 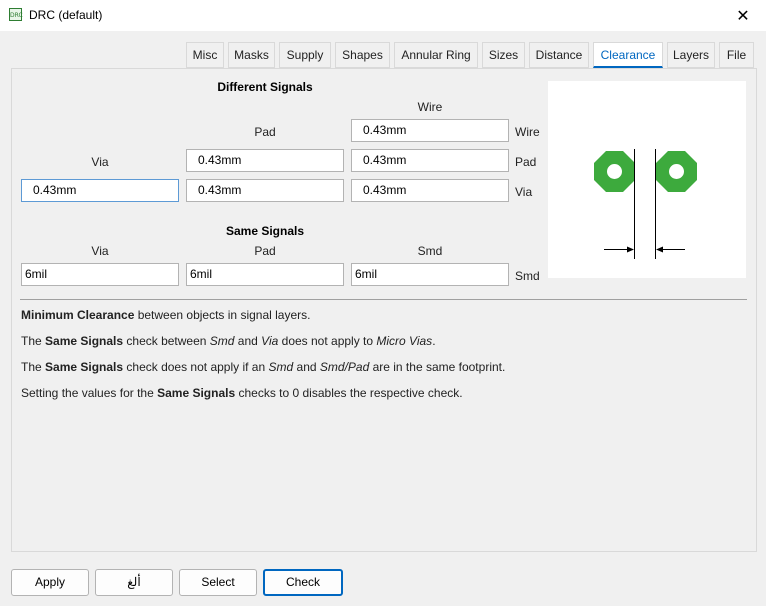 What do you see at coordinates (524, 192) in the screenshot?
I see `row-label-via: Via` at bounding box center [524, 192].